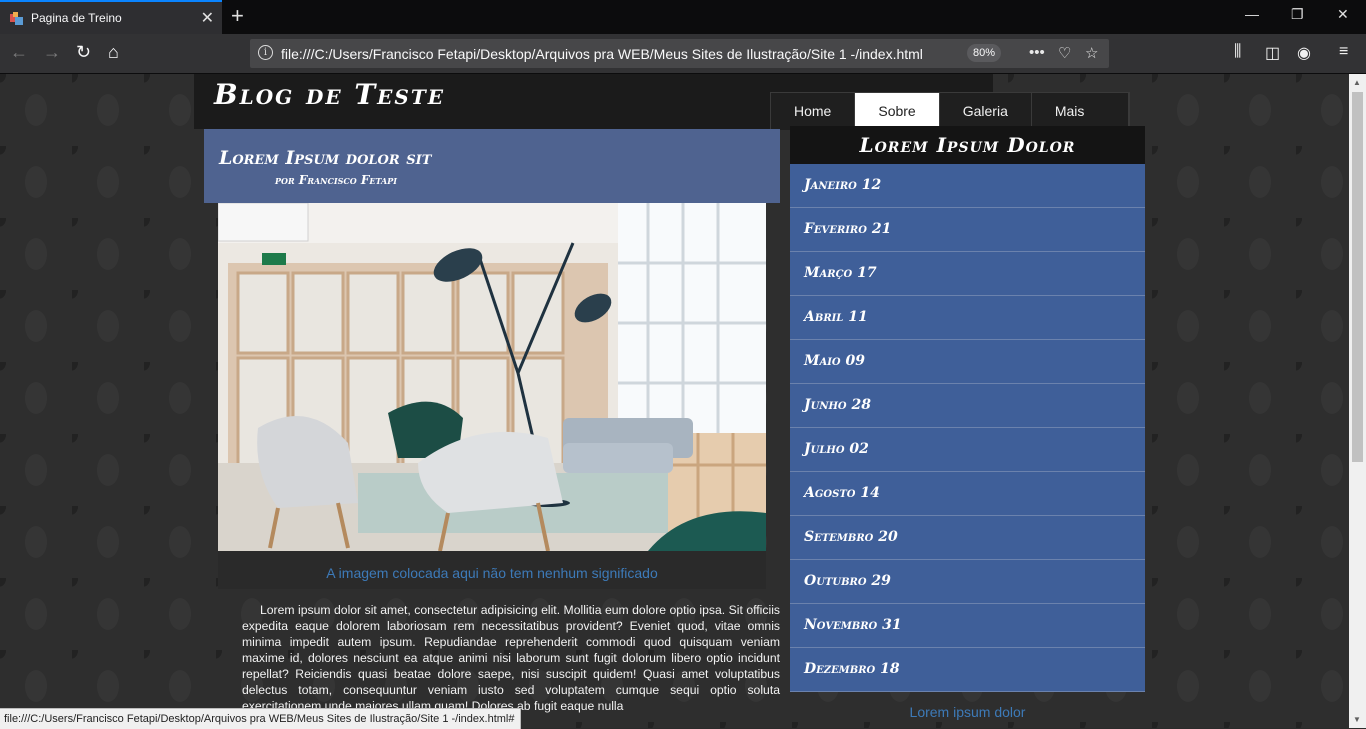  Describe the element at coordinates (813, 124) in the screenshot. I see `menu-item-home: Home Page` at that location.